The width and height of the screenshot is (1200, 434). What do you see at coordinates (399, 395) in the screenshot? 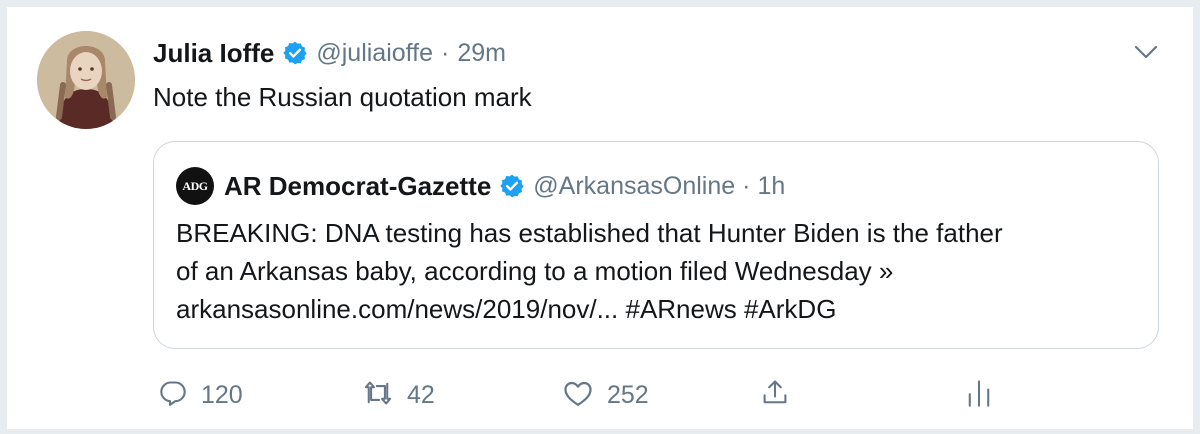
I see `retweet-button: 42` at bounding box center [399, 395].